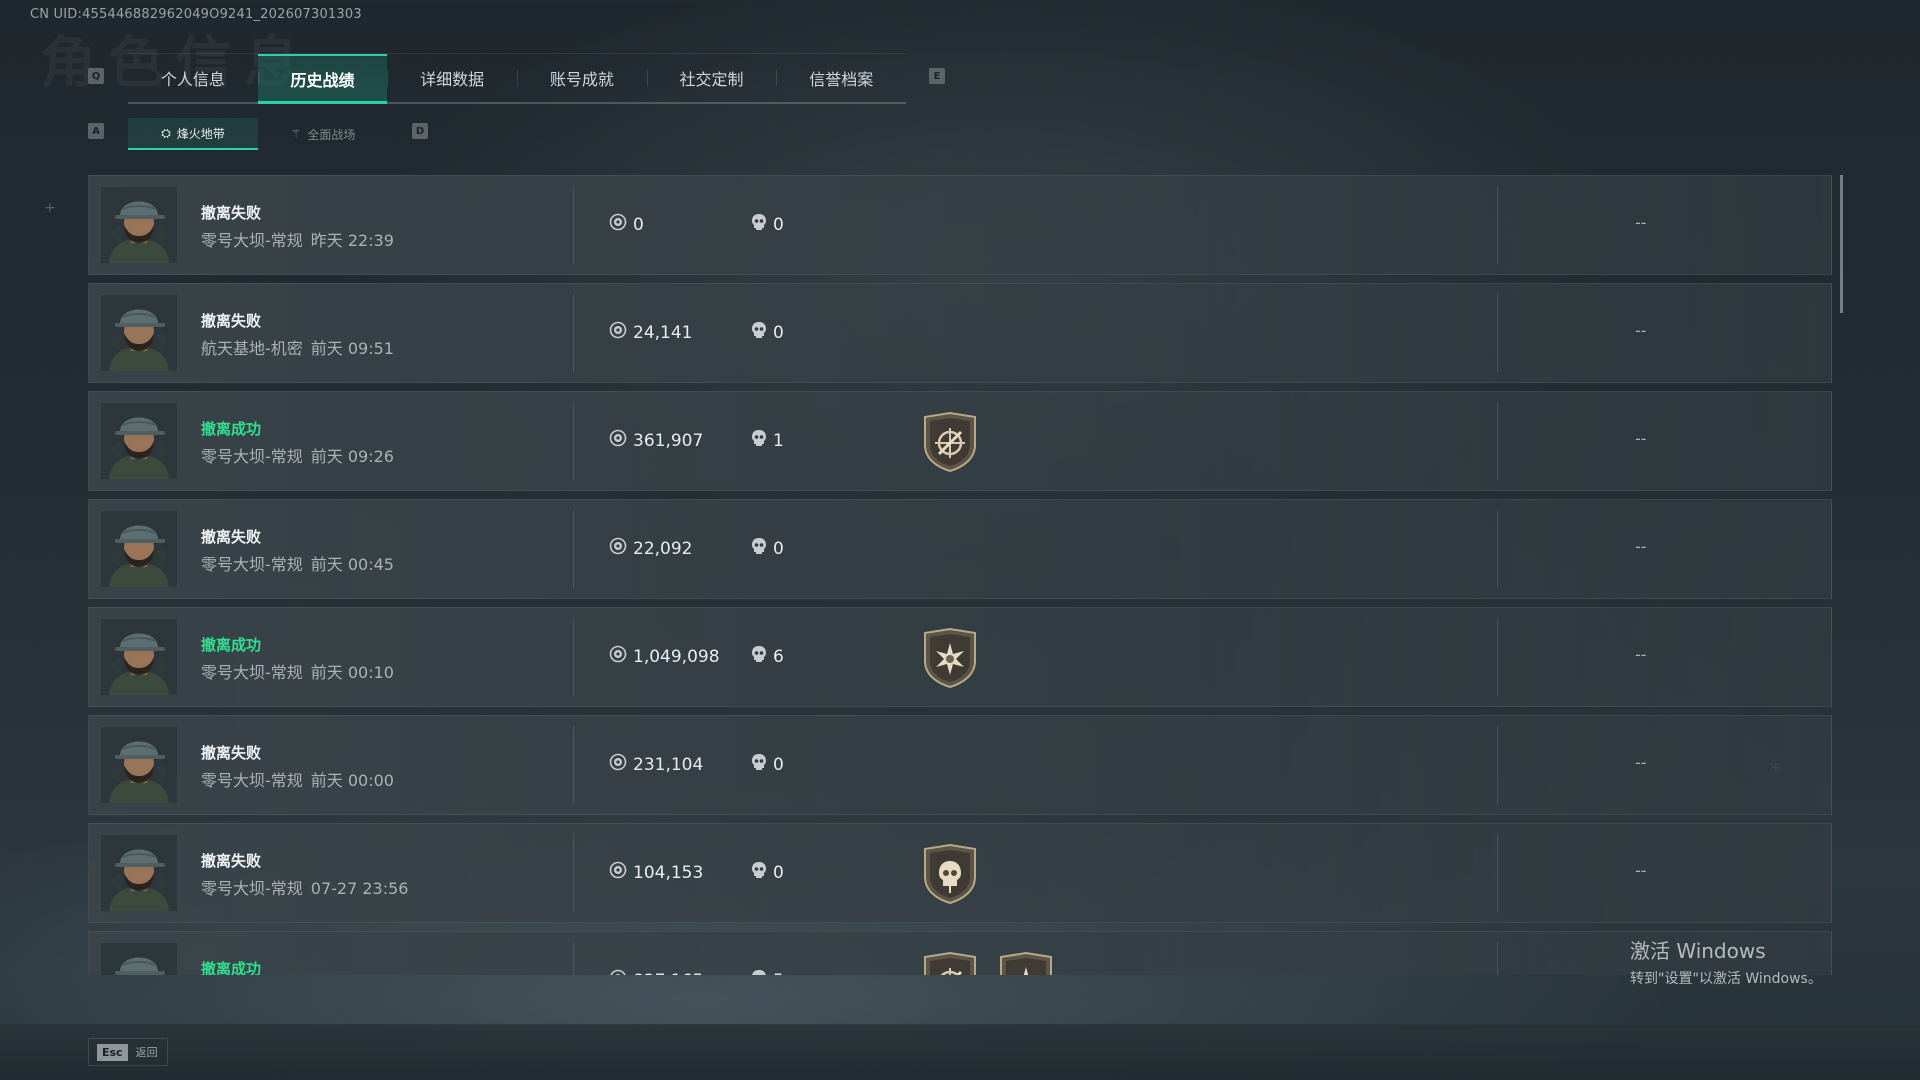 The width and height of the screenshot is (1920, 1080). Describe the element at coordinates (128, 1052) in the screenshot. I see `back-button: Esc 返回` at that location.